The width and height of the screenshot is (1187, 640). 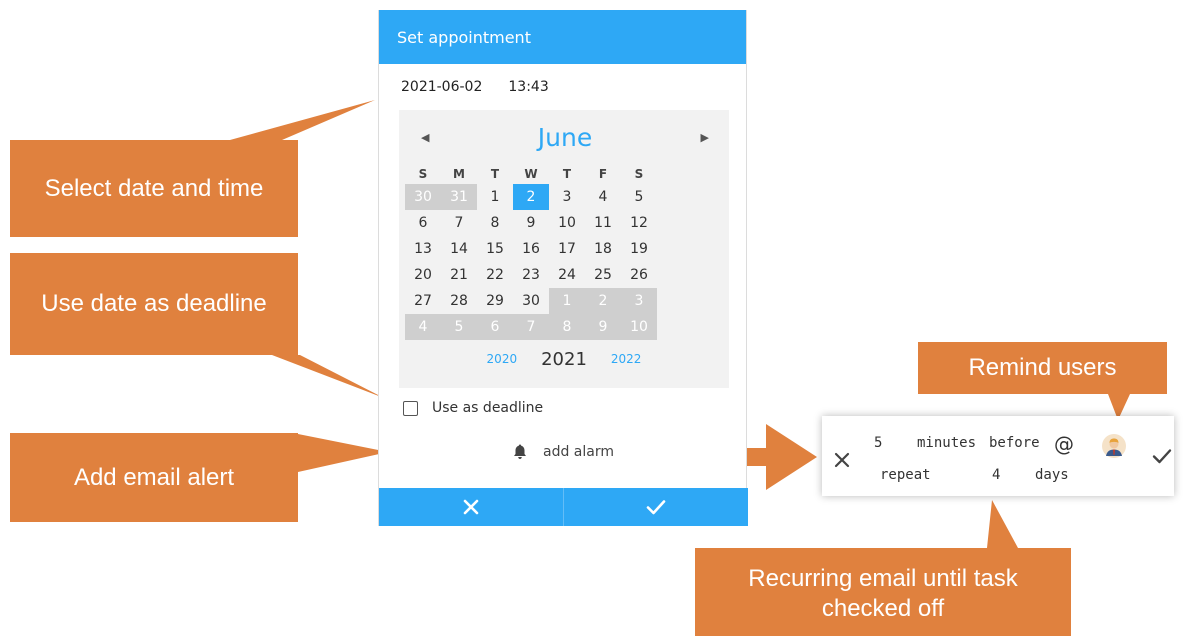 I want to click on before-label: before, so click(x=1014, y=443).